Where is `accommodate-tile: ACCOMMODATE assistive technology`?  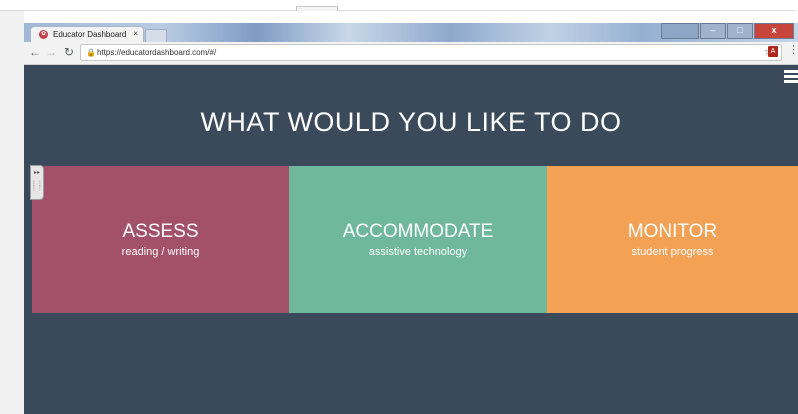 accommodate-tile: ACCOMMODATE assistive technology is located at coordinates (418, 239).